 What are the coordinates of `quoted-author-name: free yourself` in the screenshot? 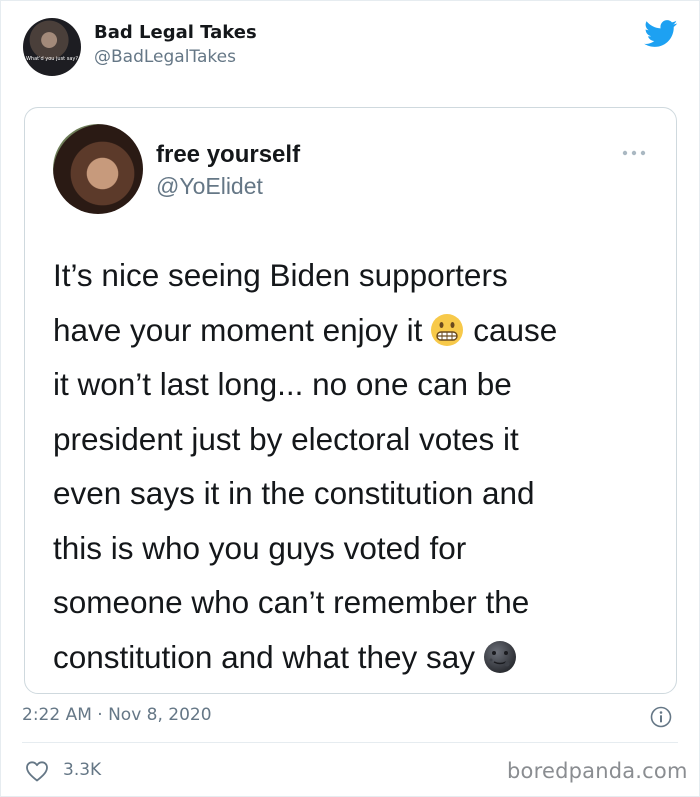 It's located at (228, 155).